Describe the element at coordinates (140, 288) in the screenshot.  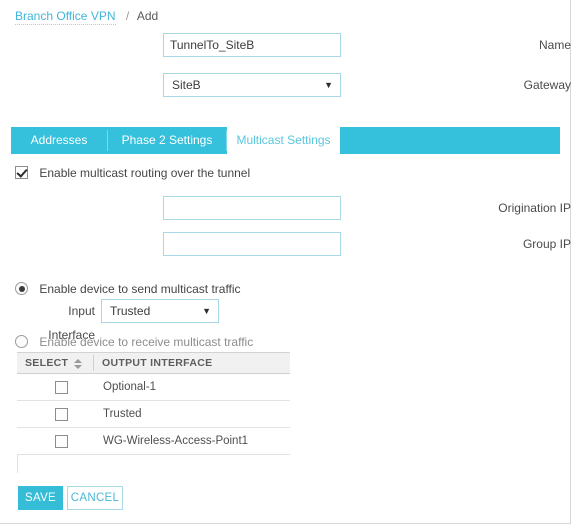
I see `send-multicast-radio-label: Enable device to send multicast traffic` at that location.